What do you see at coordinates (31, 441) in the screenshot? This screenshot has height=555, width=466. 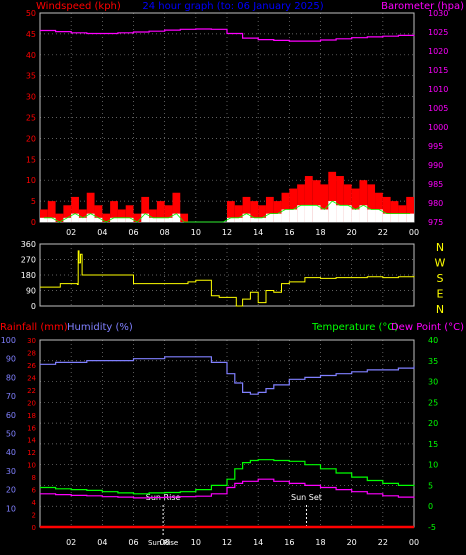 I see `rainfall-tick-label: 14` at bounding box center [31, 441].